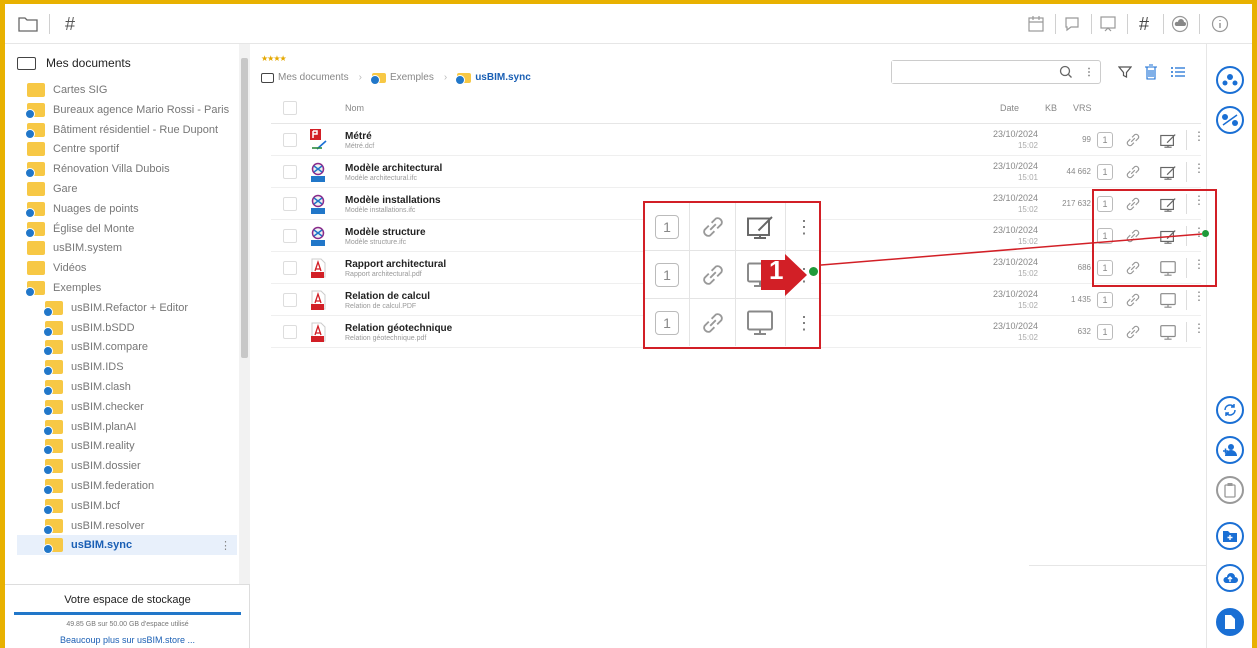  What do you see at coordinates (1230, 450) in the screenshot?
I see `add-user-button` at bounding box center [1230, 450].